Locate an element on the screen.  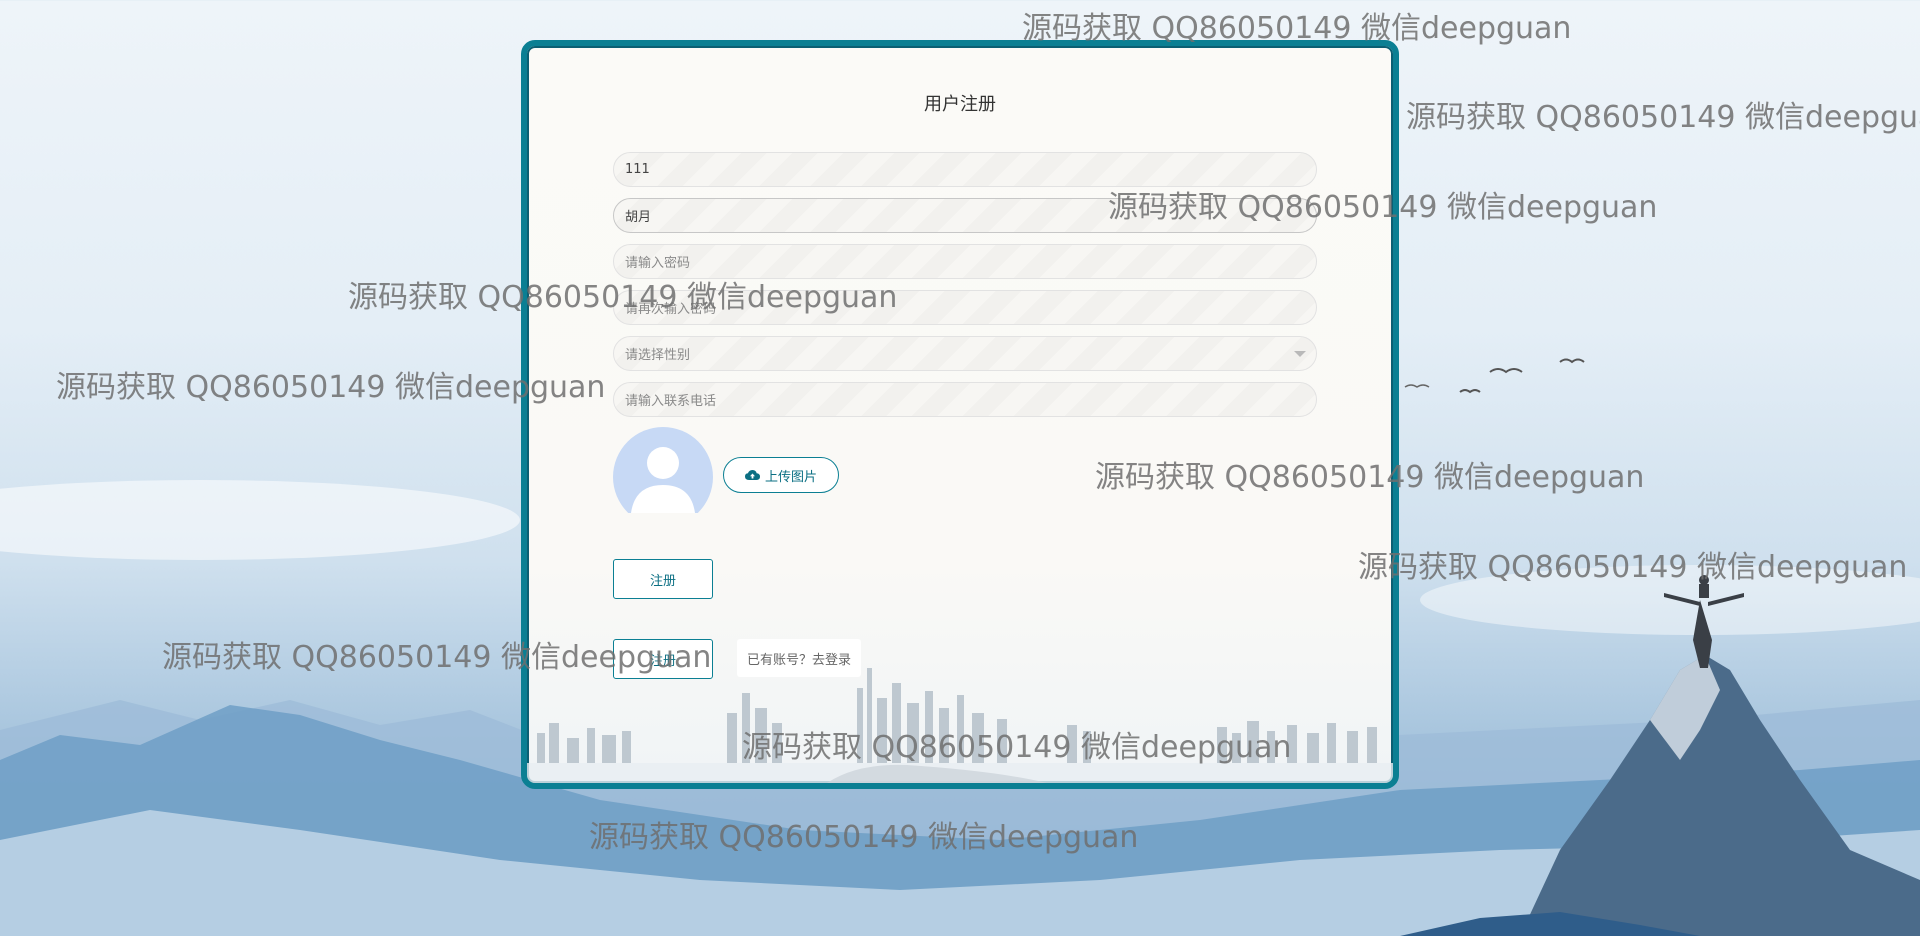
password-field: 请输入密码 is located at coordinates (965, 261).